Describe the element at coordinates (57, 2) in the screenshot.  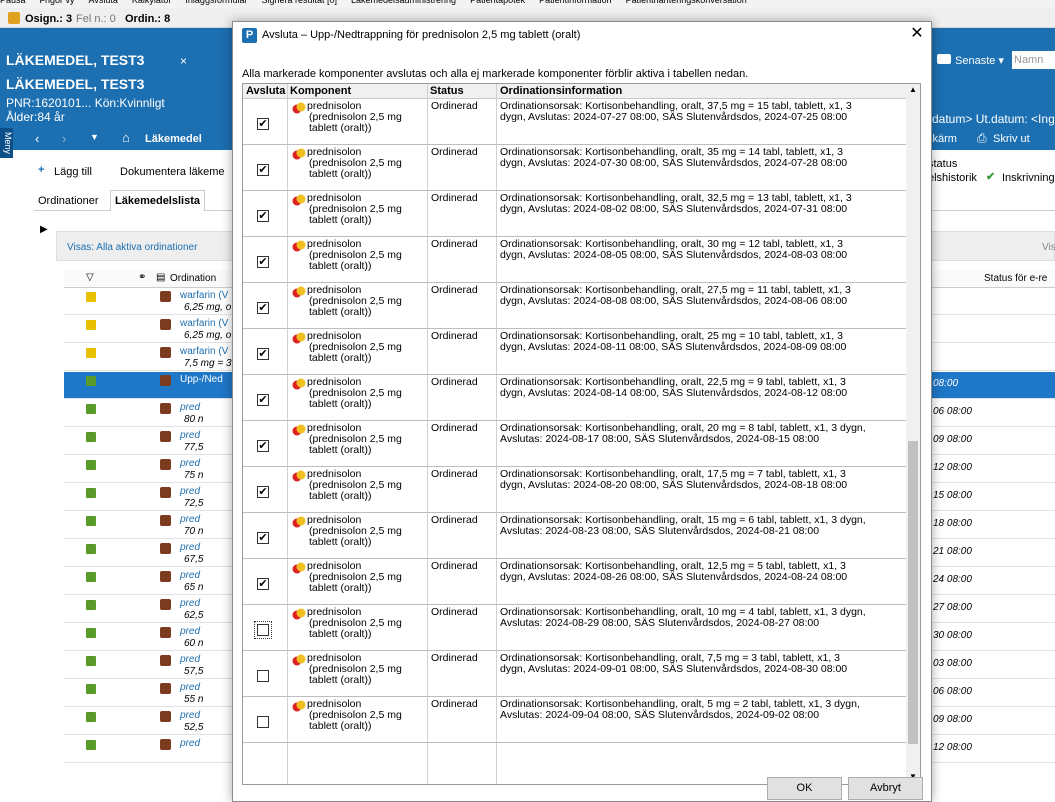
I see `top-menu-item: Frigör vy` at that location.